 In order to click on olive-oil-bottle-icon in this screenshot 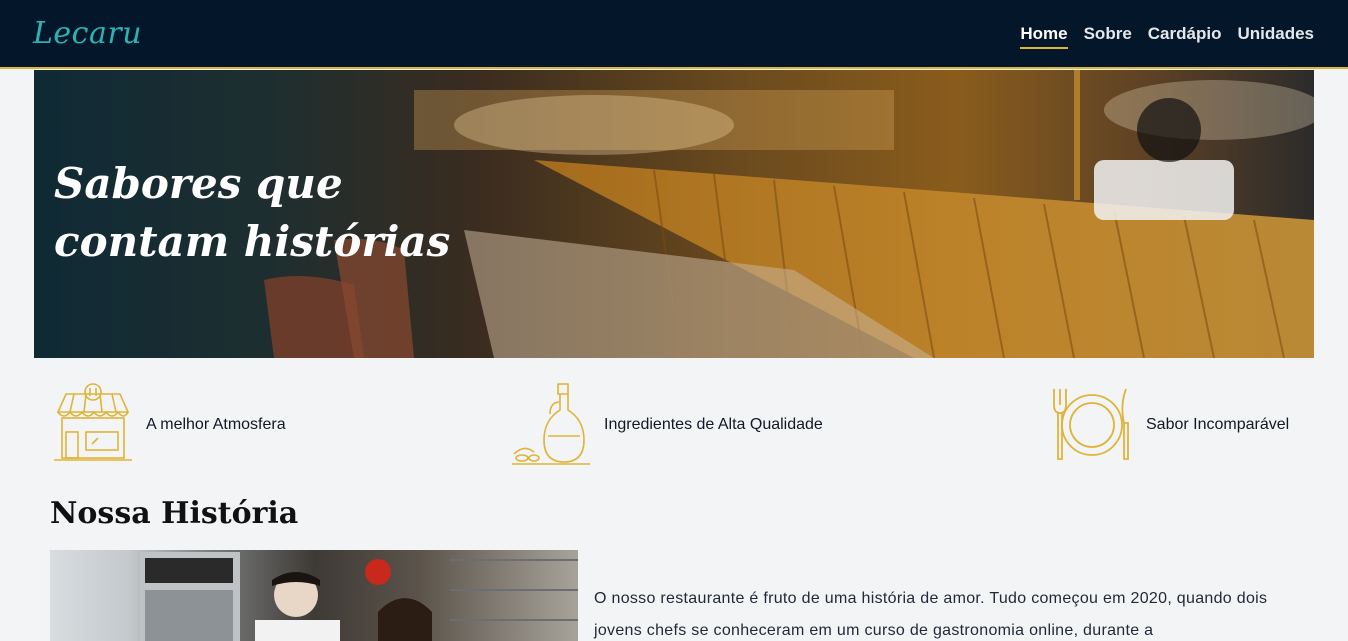, I will do `click(551, 425)`.